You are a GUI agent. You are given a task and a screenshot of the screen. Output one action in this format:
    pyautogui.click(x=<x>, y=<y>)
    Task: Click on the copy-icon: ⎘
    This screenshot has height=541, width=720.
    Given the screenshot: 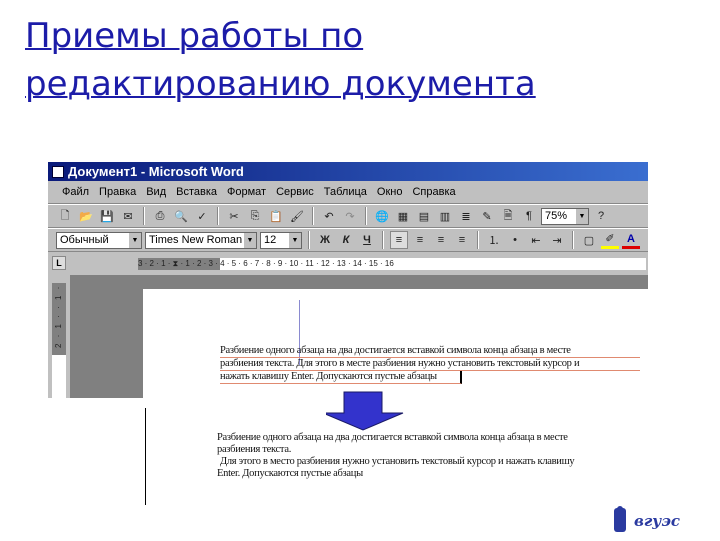 What is the action you would take?
    pyautogui.click(x=255, y=216)
    